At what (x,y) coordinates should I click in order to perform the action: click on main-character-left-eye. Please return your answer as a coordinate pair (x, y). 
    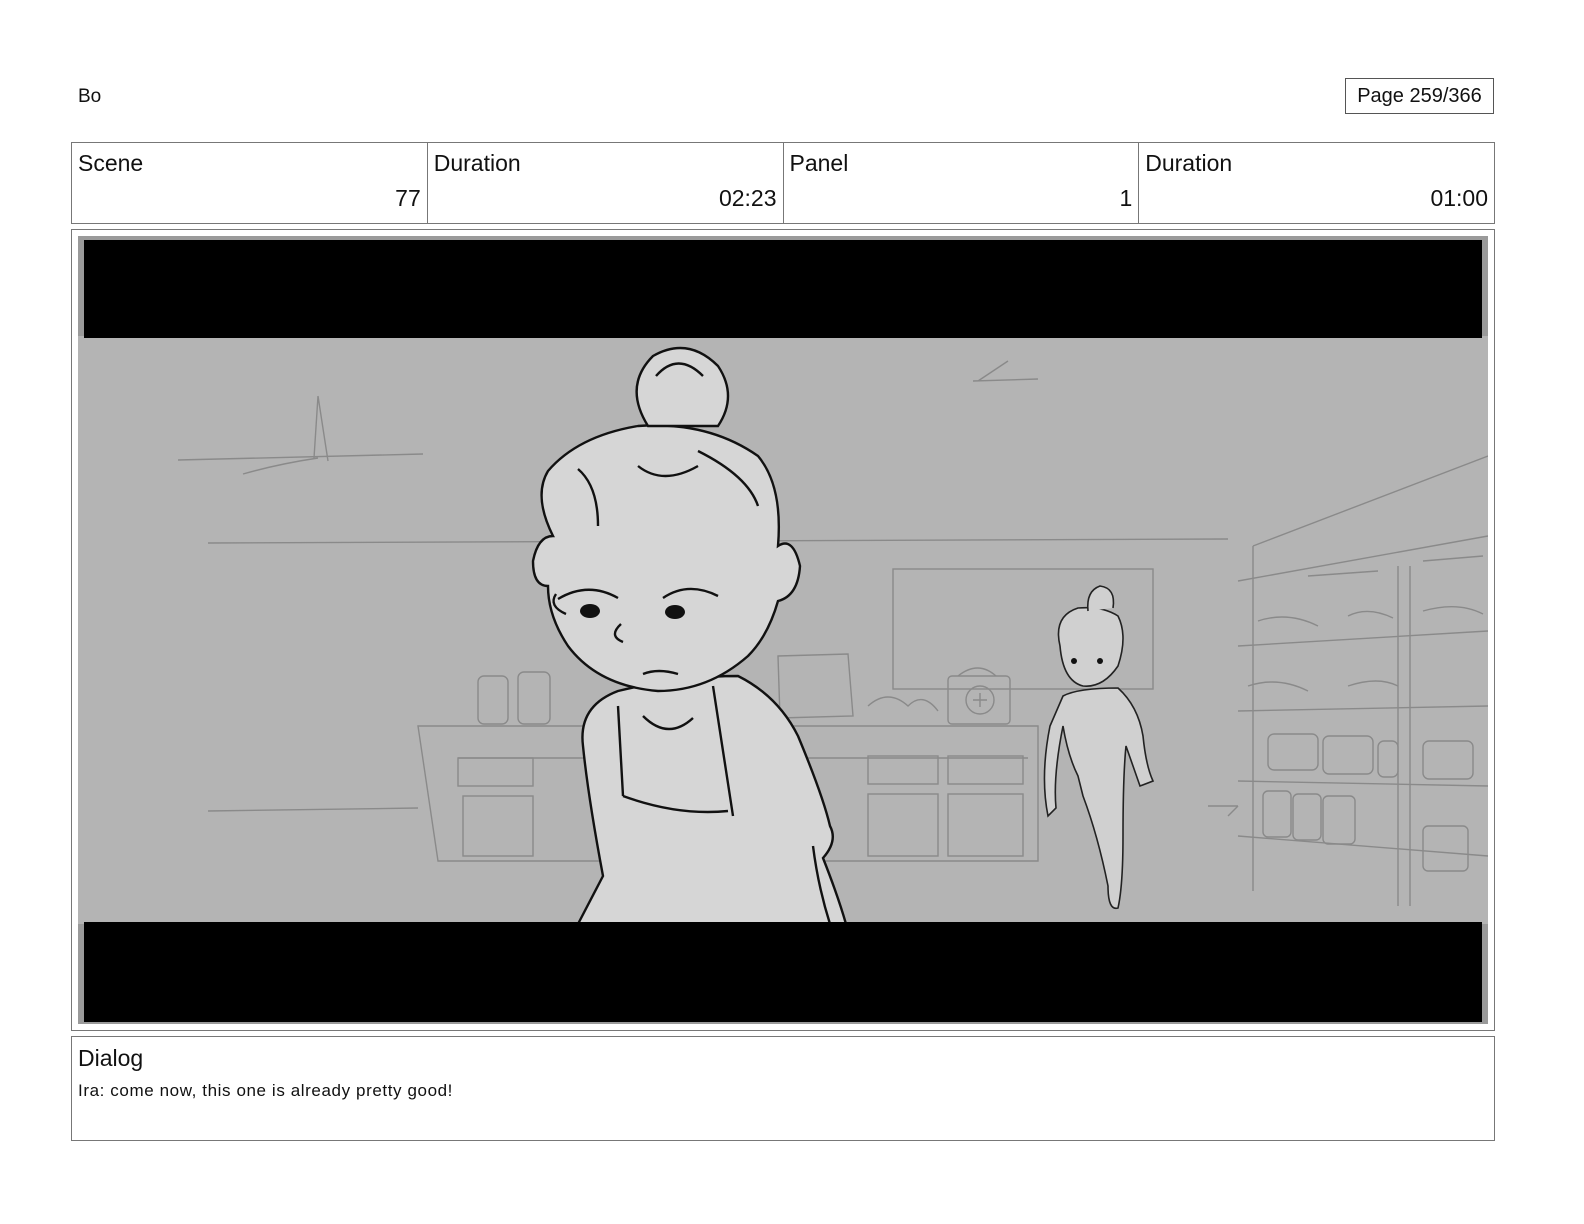
    Looking at the image, I should click on (590, 611).